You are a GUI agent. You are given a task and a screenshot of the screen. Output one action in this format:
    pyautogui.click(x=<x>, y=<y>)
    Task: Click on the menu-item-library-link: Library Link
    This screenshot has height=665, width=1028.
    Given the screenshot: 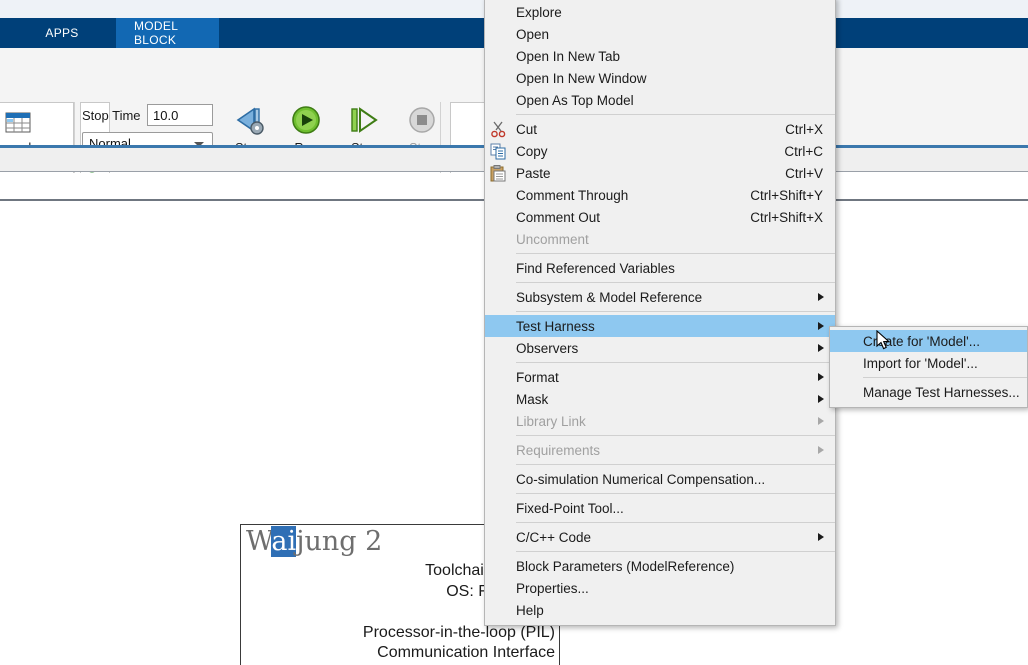 What is the action you would take?
    pyautogui.click(x=660, y=421)
    